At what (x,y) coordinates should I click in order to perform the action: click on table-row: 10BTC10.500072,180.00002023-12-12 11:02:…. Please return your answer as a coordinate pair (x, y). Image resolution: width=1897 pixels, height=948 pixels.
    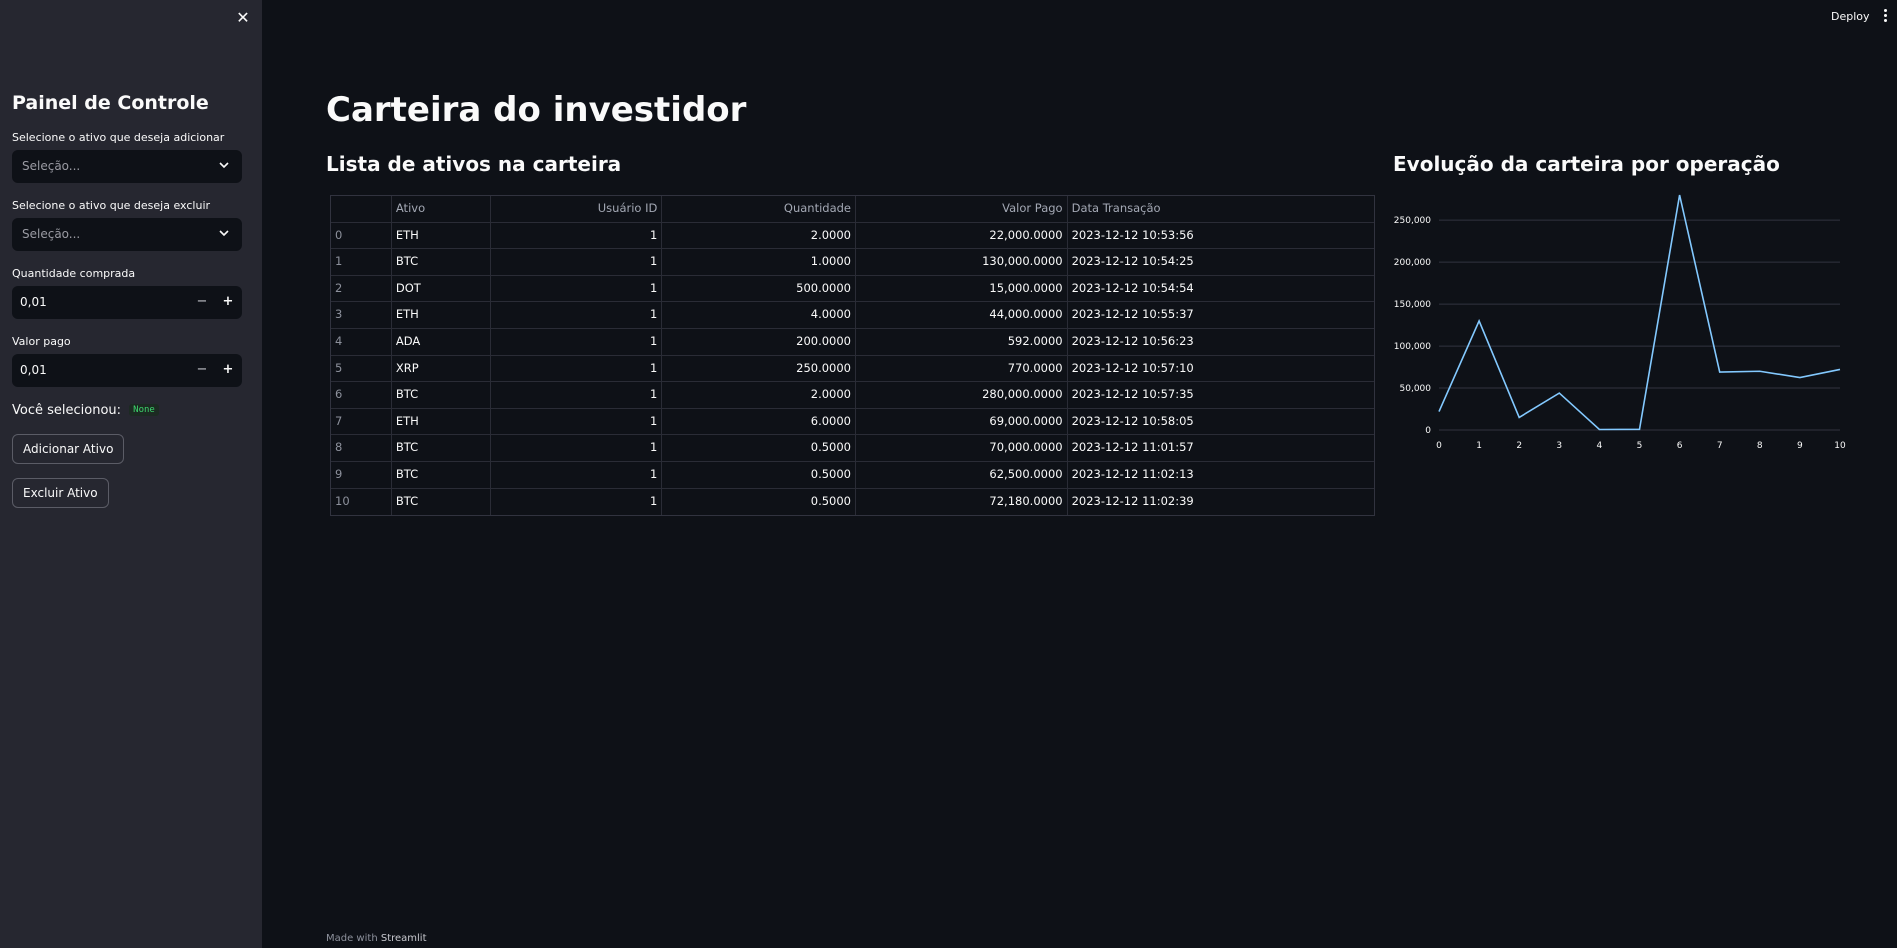
    Looking at the image, I should click on (852, 502).